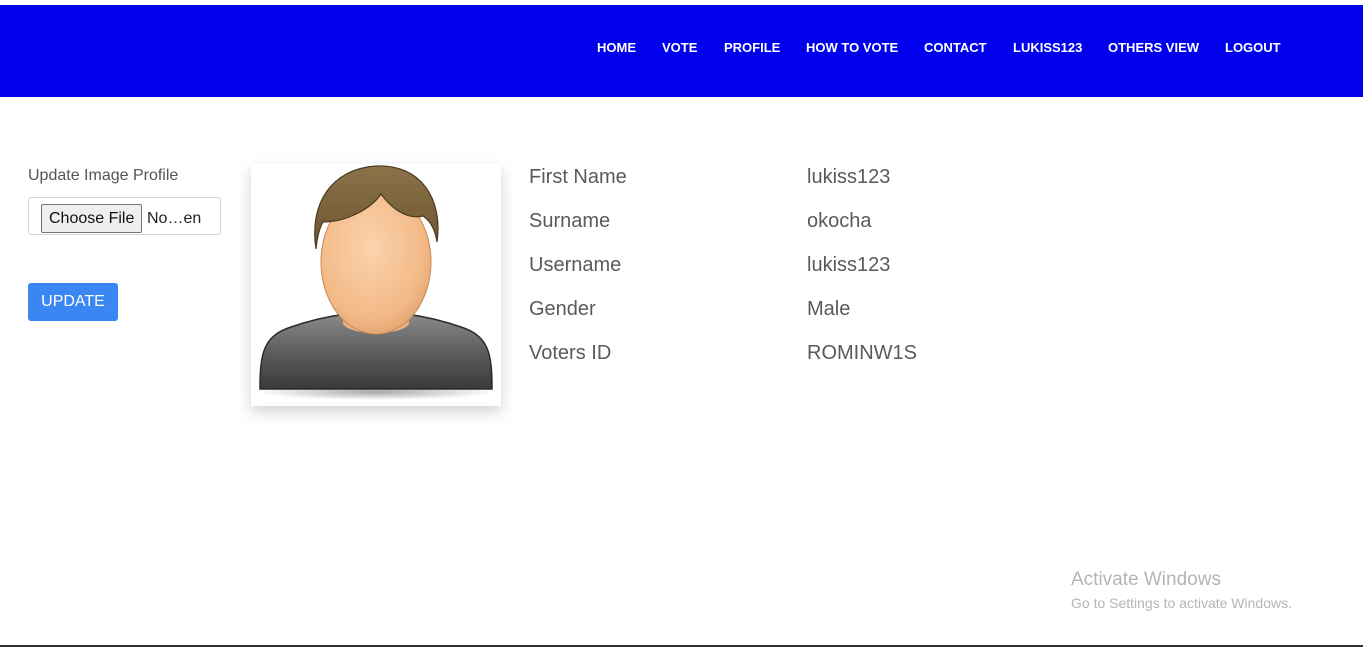 The width and height of the screenshot is (1363, 647). Describe the element at coordinates (862, 353) in the screenshot. I see `voters-id-value: ROMINW1S` at that location.